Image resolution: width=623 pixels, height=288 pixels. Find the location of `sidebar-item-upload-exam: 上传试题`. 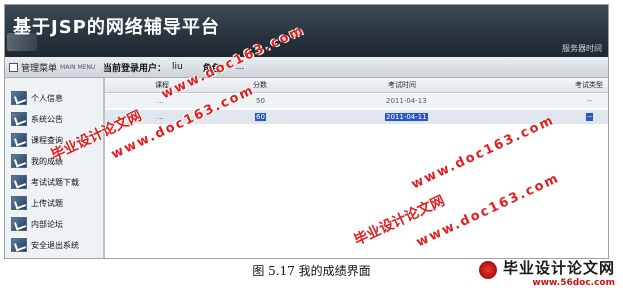

sidebar-item-upload-exam: 上传试题 is located at coordinates (37, 203).